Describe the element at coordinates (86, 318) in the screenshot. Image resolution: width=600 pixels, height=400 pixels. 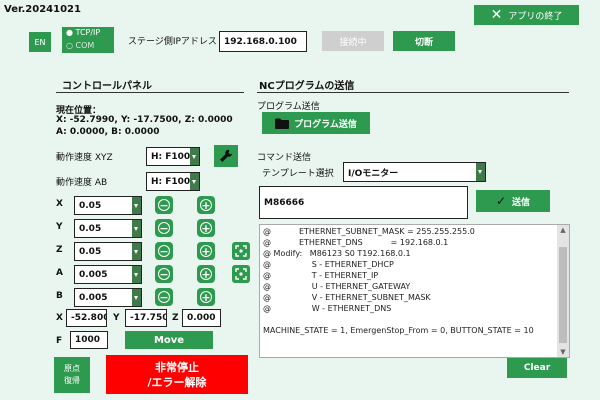
I see `target-x-input: -52.800` at that location.